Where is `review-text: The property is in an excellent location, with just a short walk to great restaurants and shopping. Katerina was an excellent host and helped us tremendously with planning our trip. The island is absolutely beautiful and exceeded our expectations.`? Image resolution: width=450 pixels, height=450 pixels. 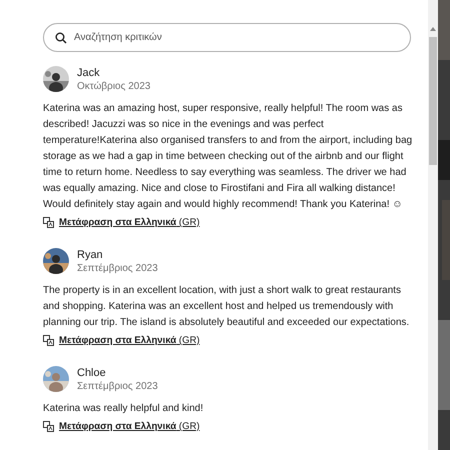 review-text: The property is in an excellent location, with just a short walk to great restaurants and shopping. Katerina was an excellent host and helped us tremendously with planning our trip. The island is absolutely beautiful and exceeded our expectations. is located at coordinates (226, 307).